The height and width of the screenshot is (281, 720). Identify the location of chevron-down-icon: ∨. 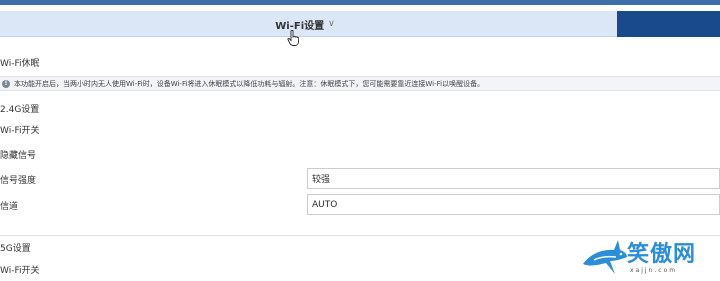
(331, 24).